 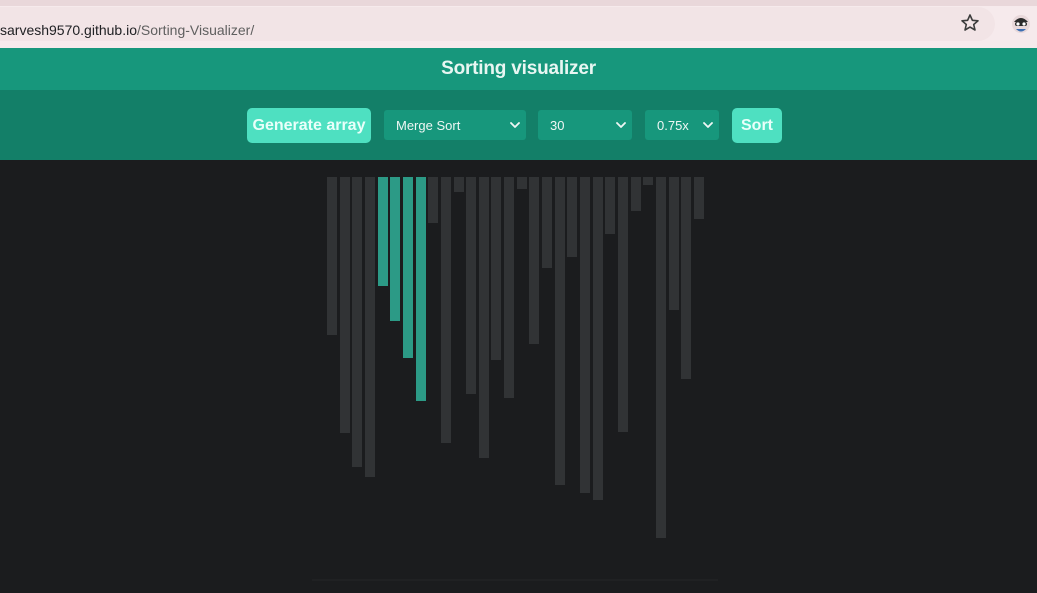 I want to click on url-host: sarvesh9570.github.io, so click(x=68, y=30).